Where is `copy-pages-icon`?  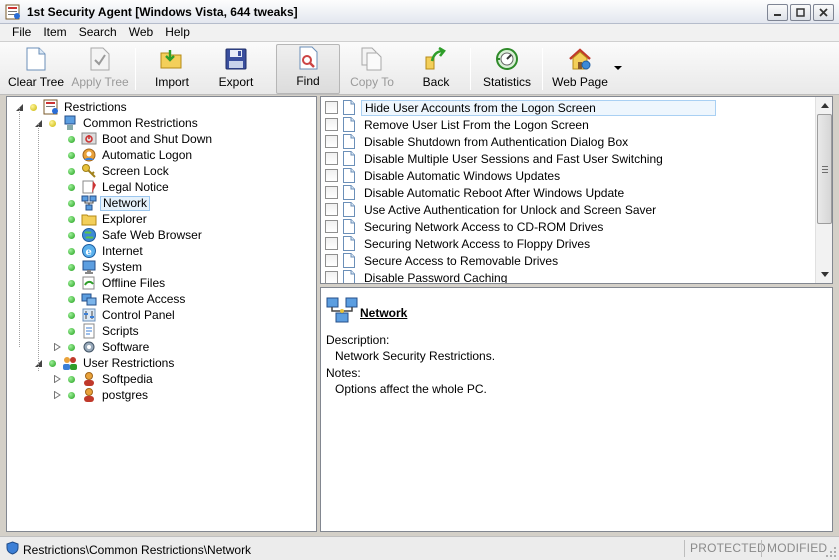 copy-pages-icon is located at coordinates (372, 59).